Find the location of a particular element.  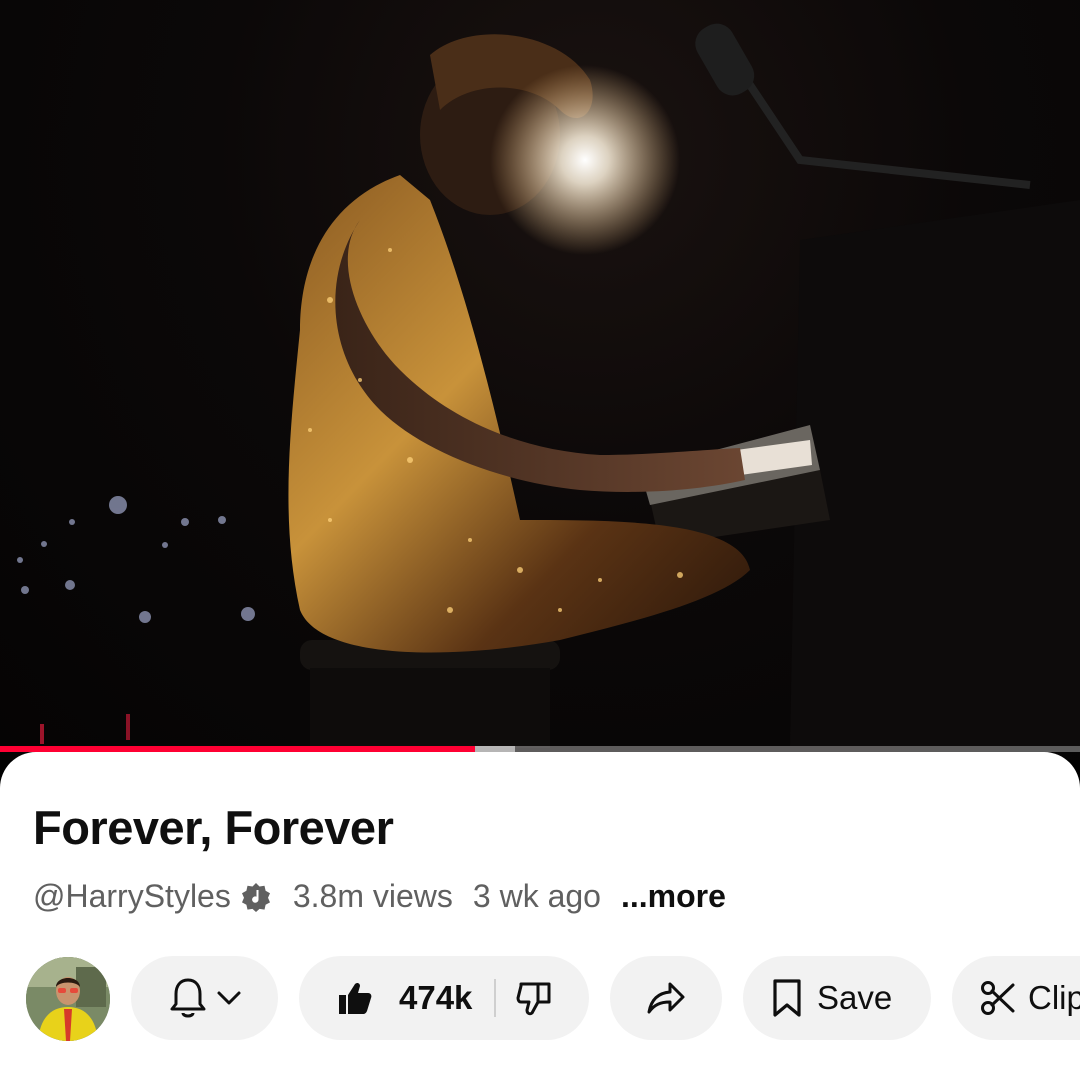

like-dislike-group: 474k is located at coordinates (444, 998).